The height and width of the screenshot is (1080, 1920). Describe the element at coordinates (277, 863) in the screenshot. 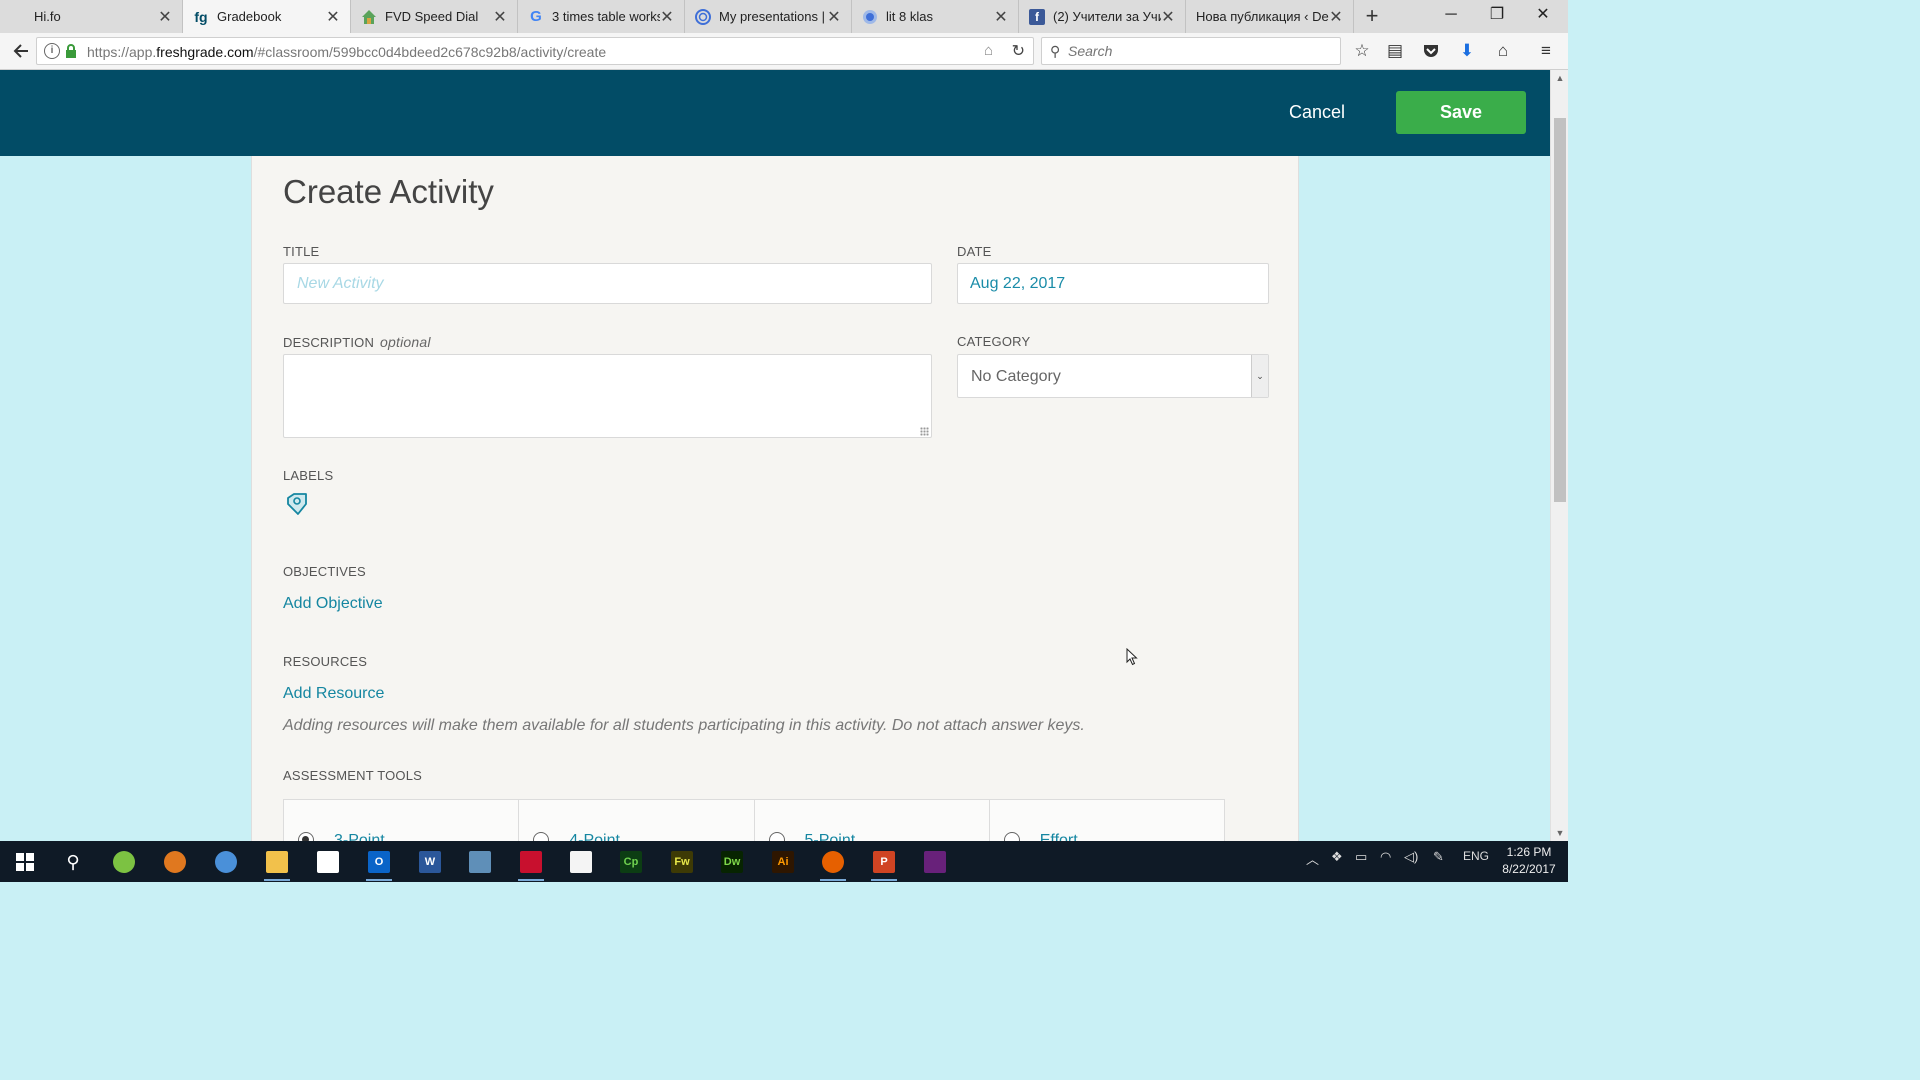

I see `file-explorer-icon` at that location.